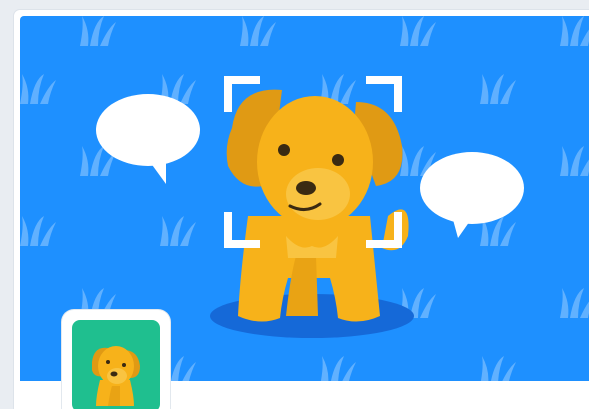 The image size is (589, 409). I want to click on project-thumbnail, so click(116, 364).